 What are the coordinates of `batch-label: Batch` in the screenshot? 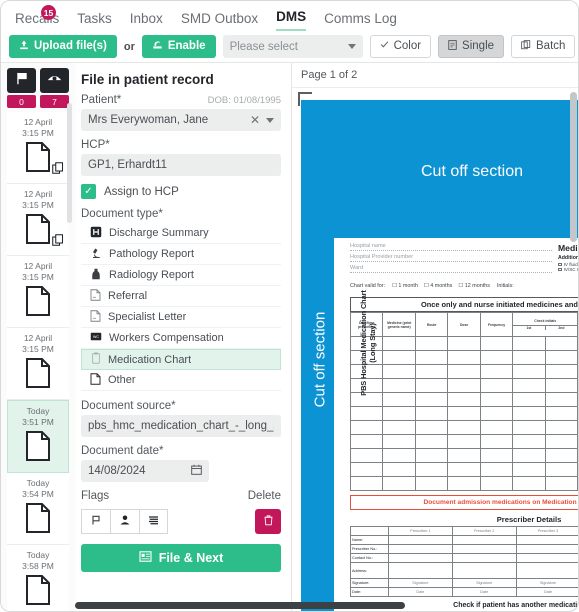 It's located at (551, 45).